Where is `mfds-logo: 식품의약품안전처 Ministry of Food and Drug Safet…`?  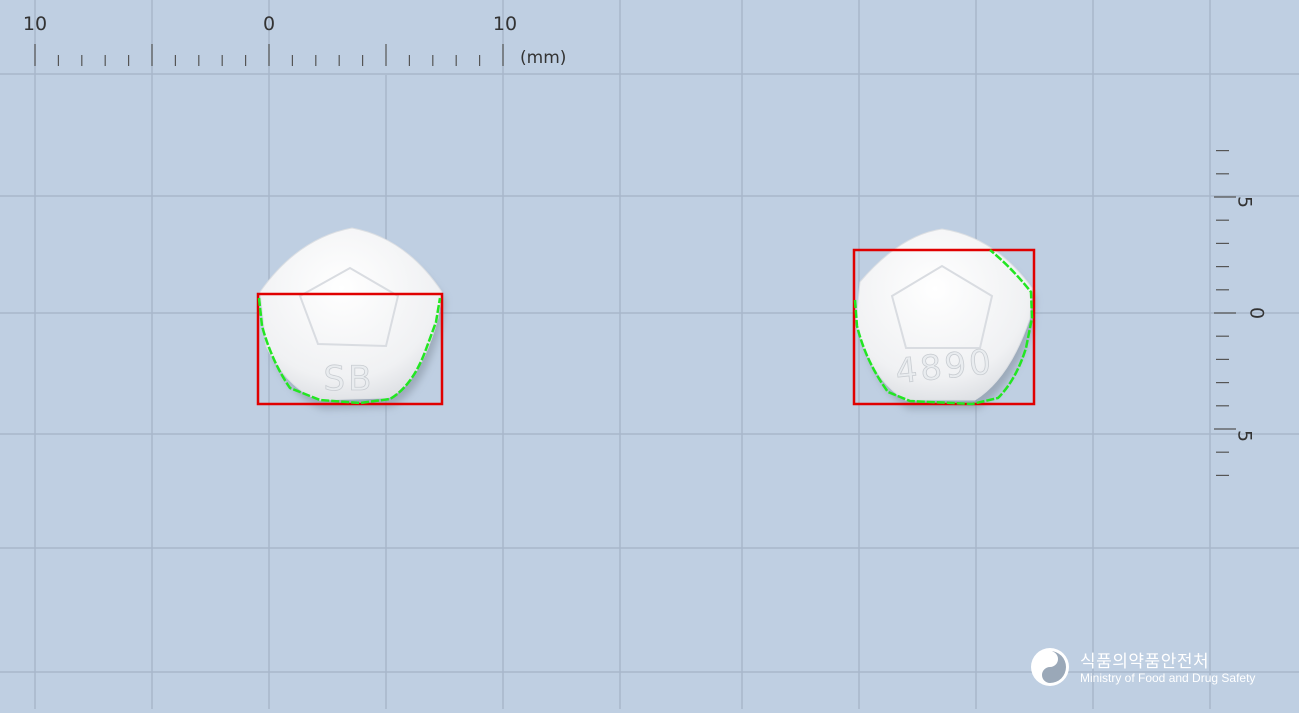
mfds-logo: 식품의약품안전처 Ministry of Food and Drug Safet… is located at coordinates (1160, 670).